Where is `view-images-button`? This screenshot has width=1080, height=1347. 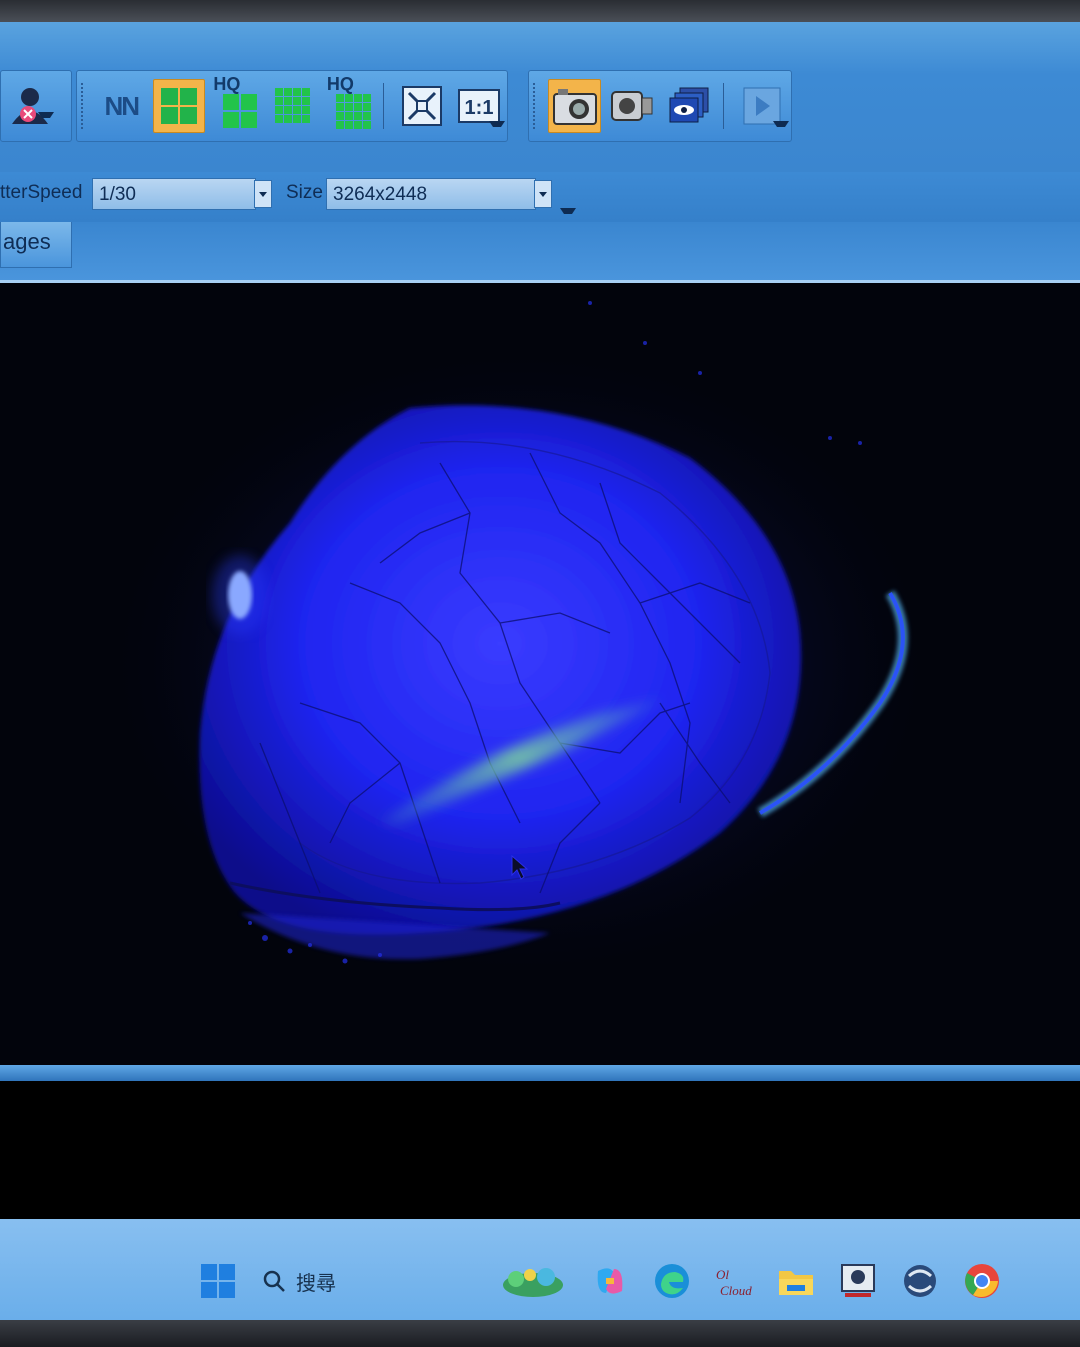 view-images-button is located at coordinates (690, 106).